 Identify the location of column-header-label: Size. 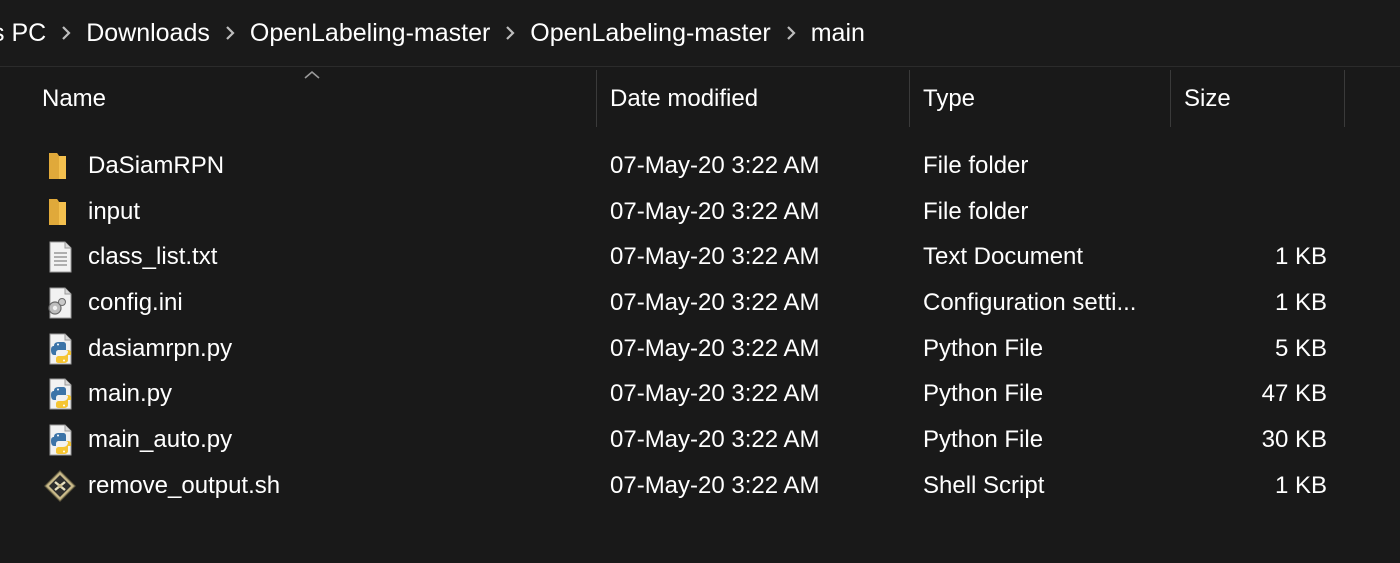
(1207, 98).